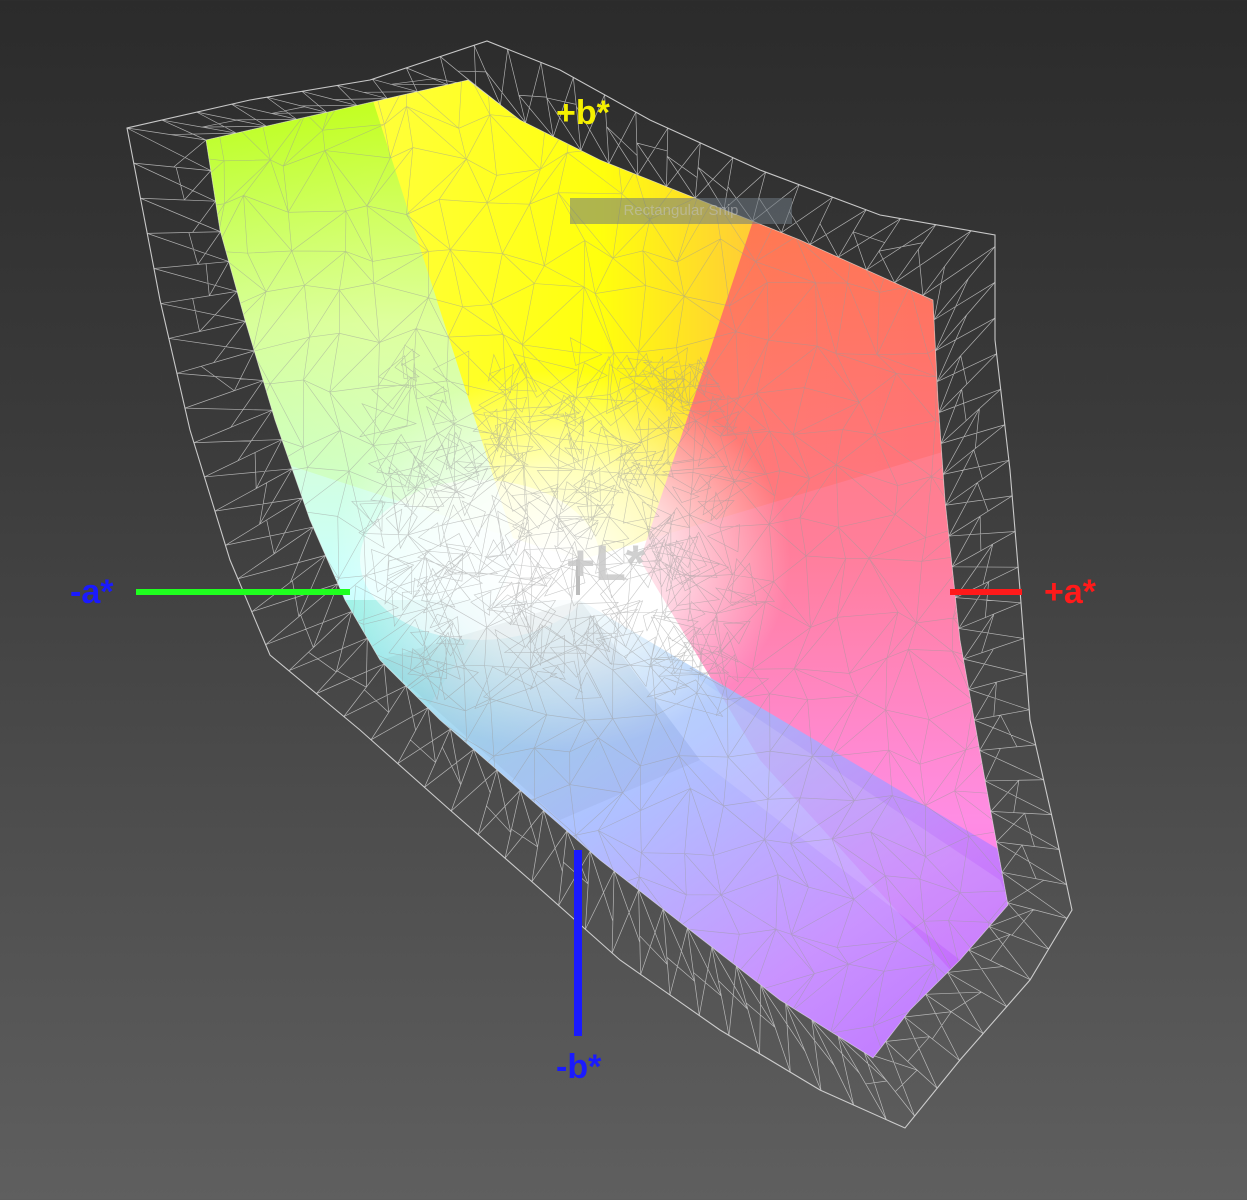 The height and width of the screenshot is (1200, 1247). What do you see at coordinates (579, 1067) in the screenshot?
I see `axis-label-minus-b: -b*` at bounding box center [579, 1067].